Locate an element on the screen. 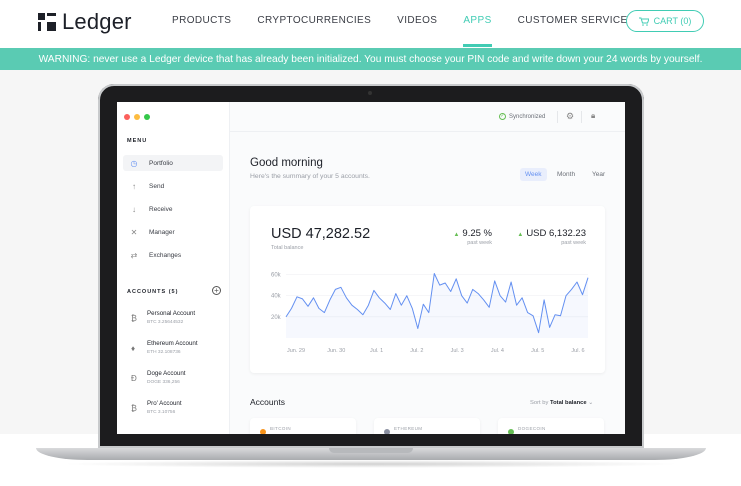 The image size is (741, 486). x-tick-label: Jun. 30 is located at coordinates (336, 351).